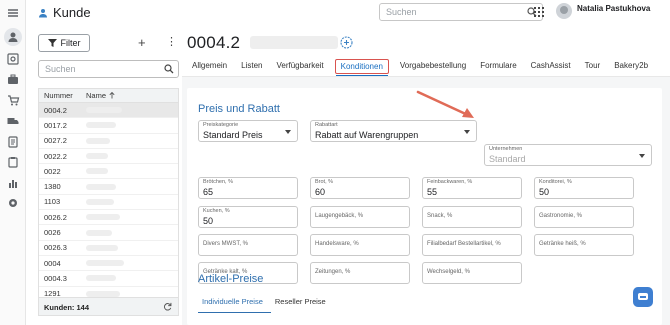 This screenshot has width=670, height=325. I want to click on table-row: 0026, so click(108, 233).